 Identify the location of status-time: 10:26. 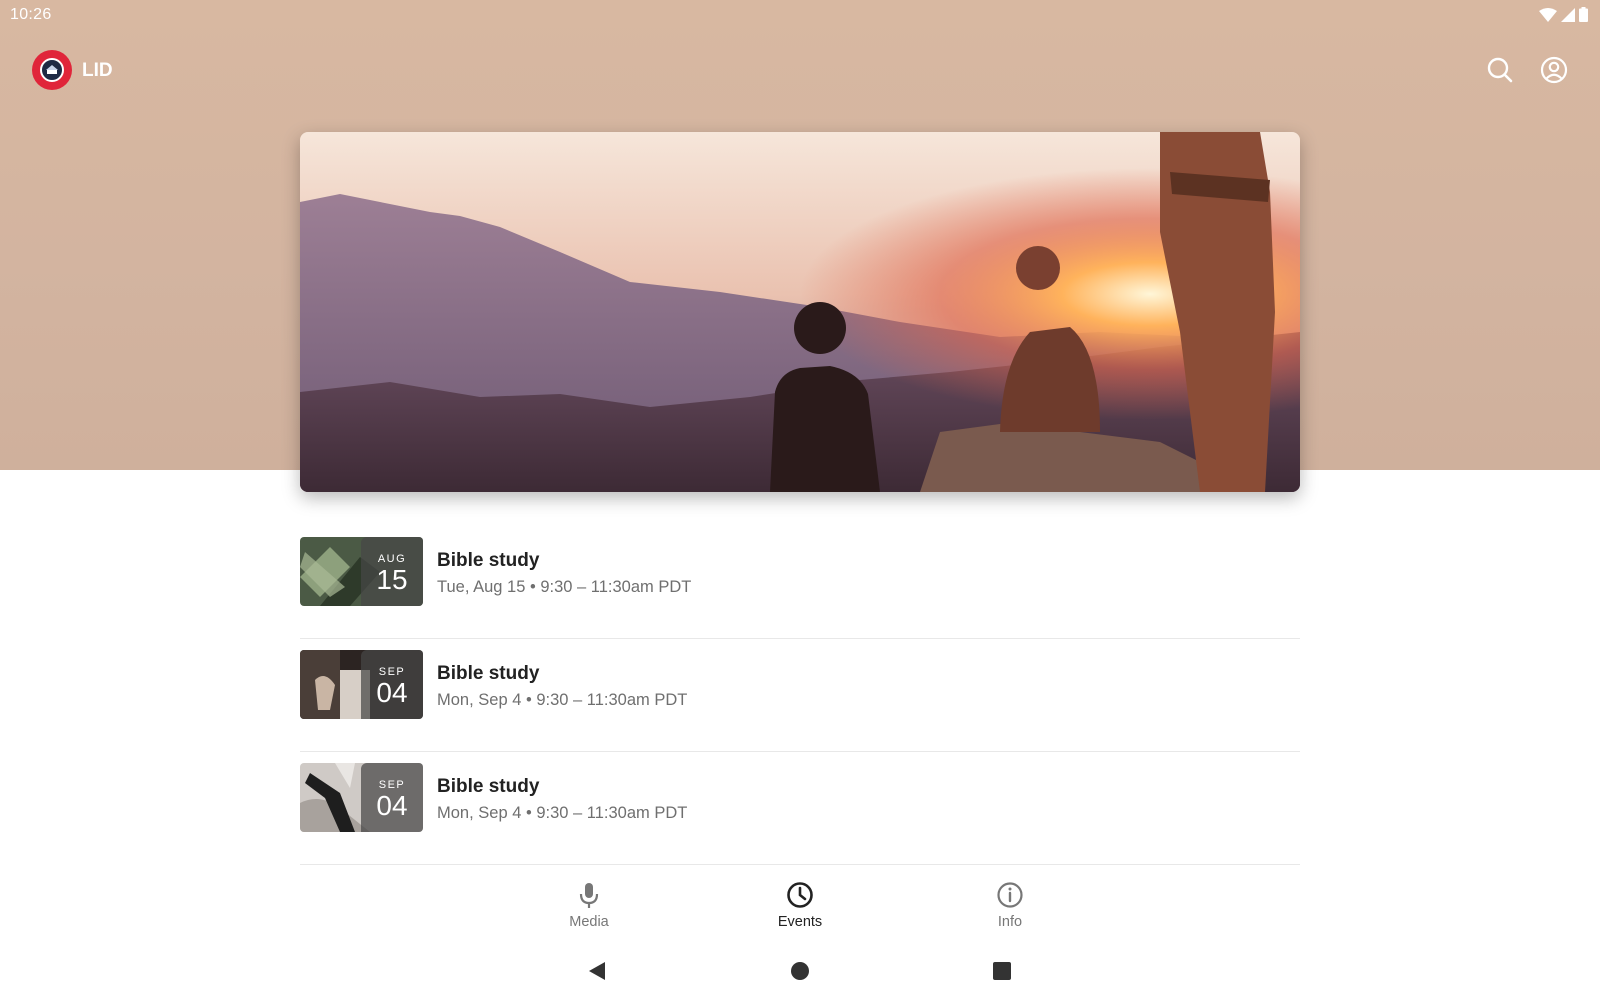
(31, 14).